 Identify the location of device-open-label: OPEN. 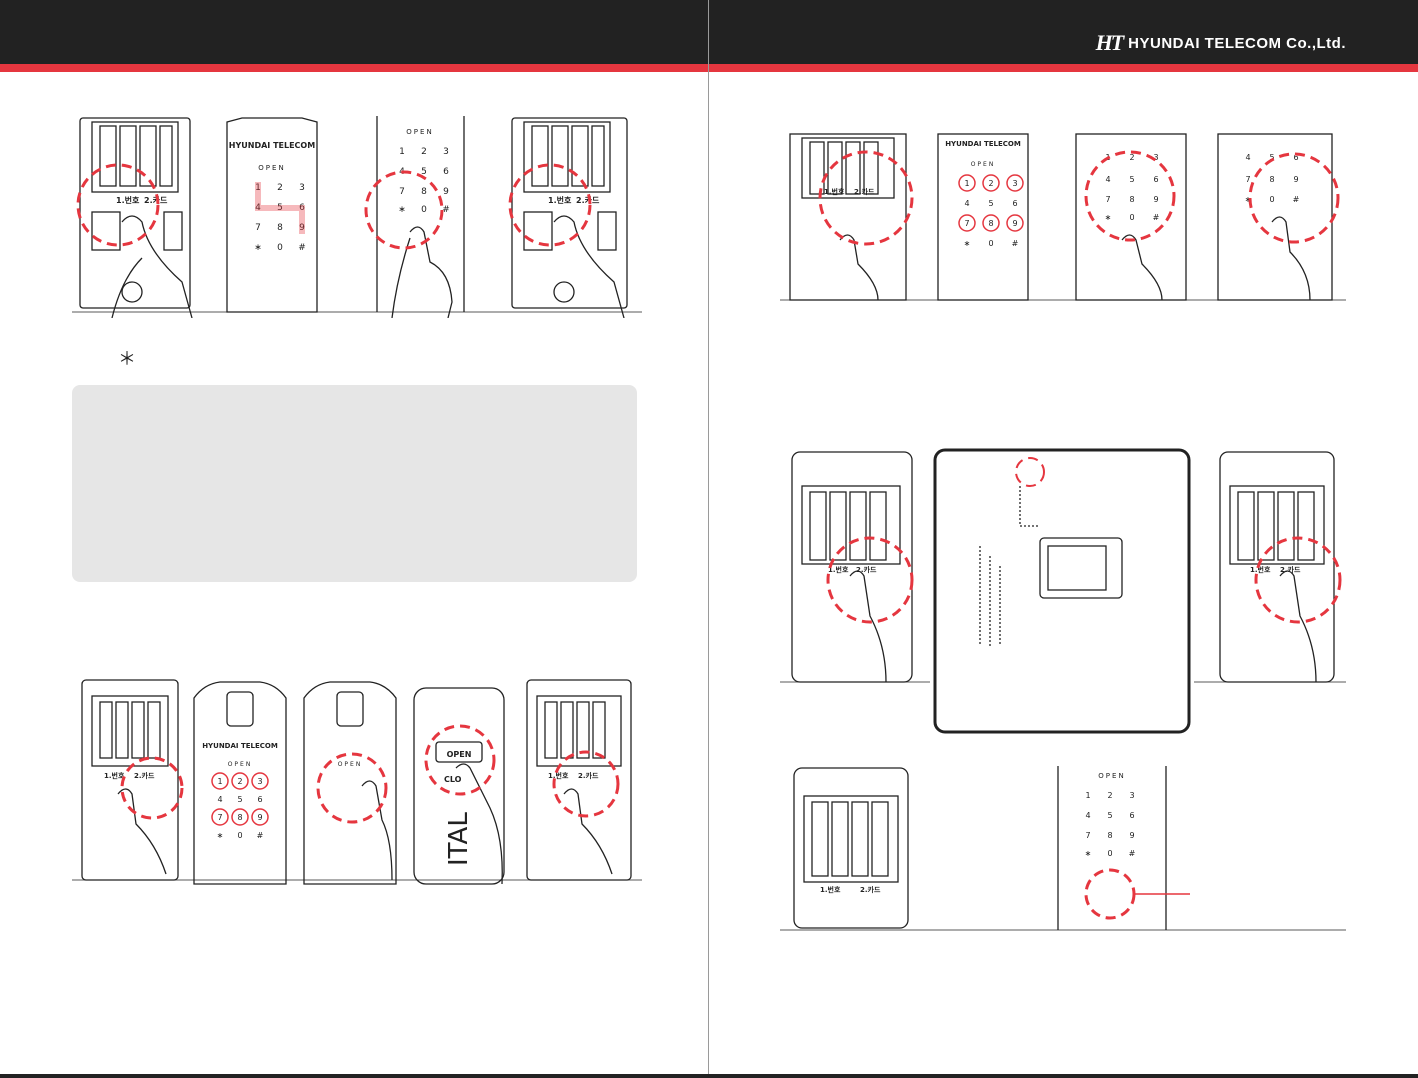
(271, 168).